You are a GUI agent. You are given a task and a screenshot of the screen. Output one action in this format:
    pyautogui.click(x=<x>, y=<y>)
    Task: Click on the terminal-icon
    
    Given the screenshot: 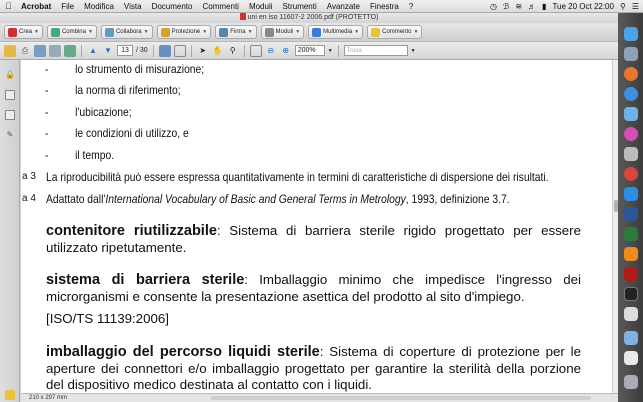 What is the action you would take?
    pyautogui.click(x=631, y=294)
    